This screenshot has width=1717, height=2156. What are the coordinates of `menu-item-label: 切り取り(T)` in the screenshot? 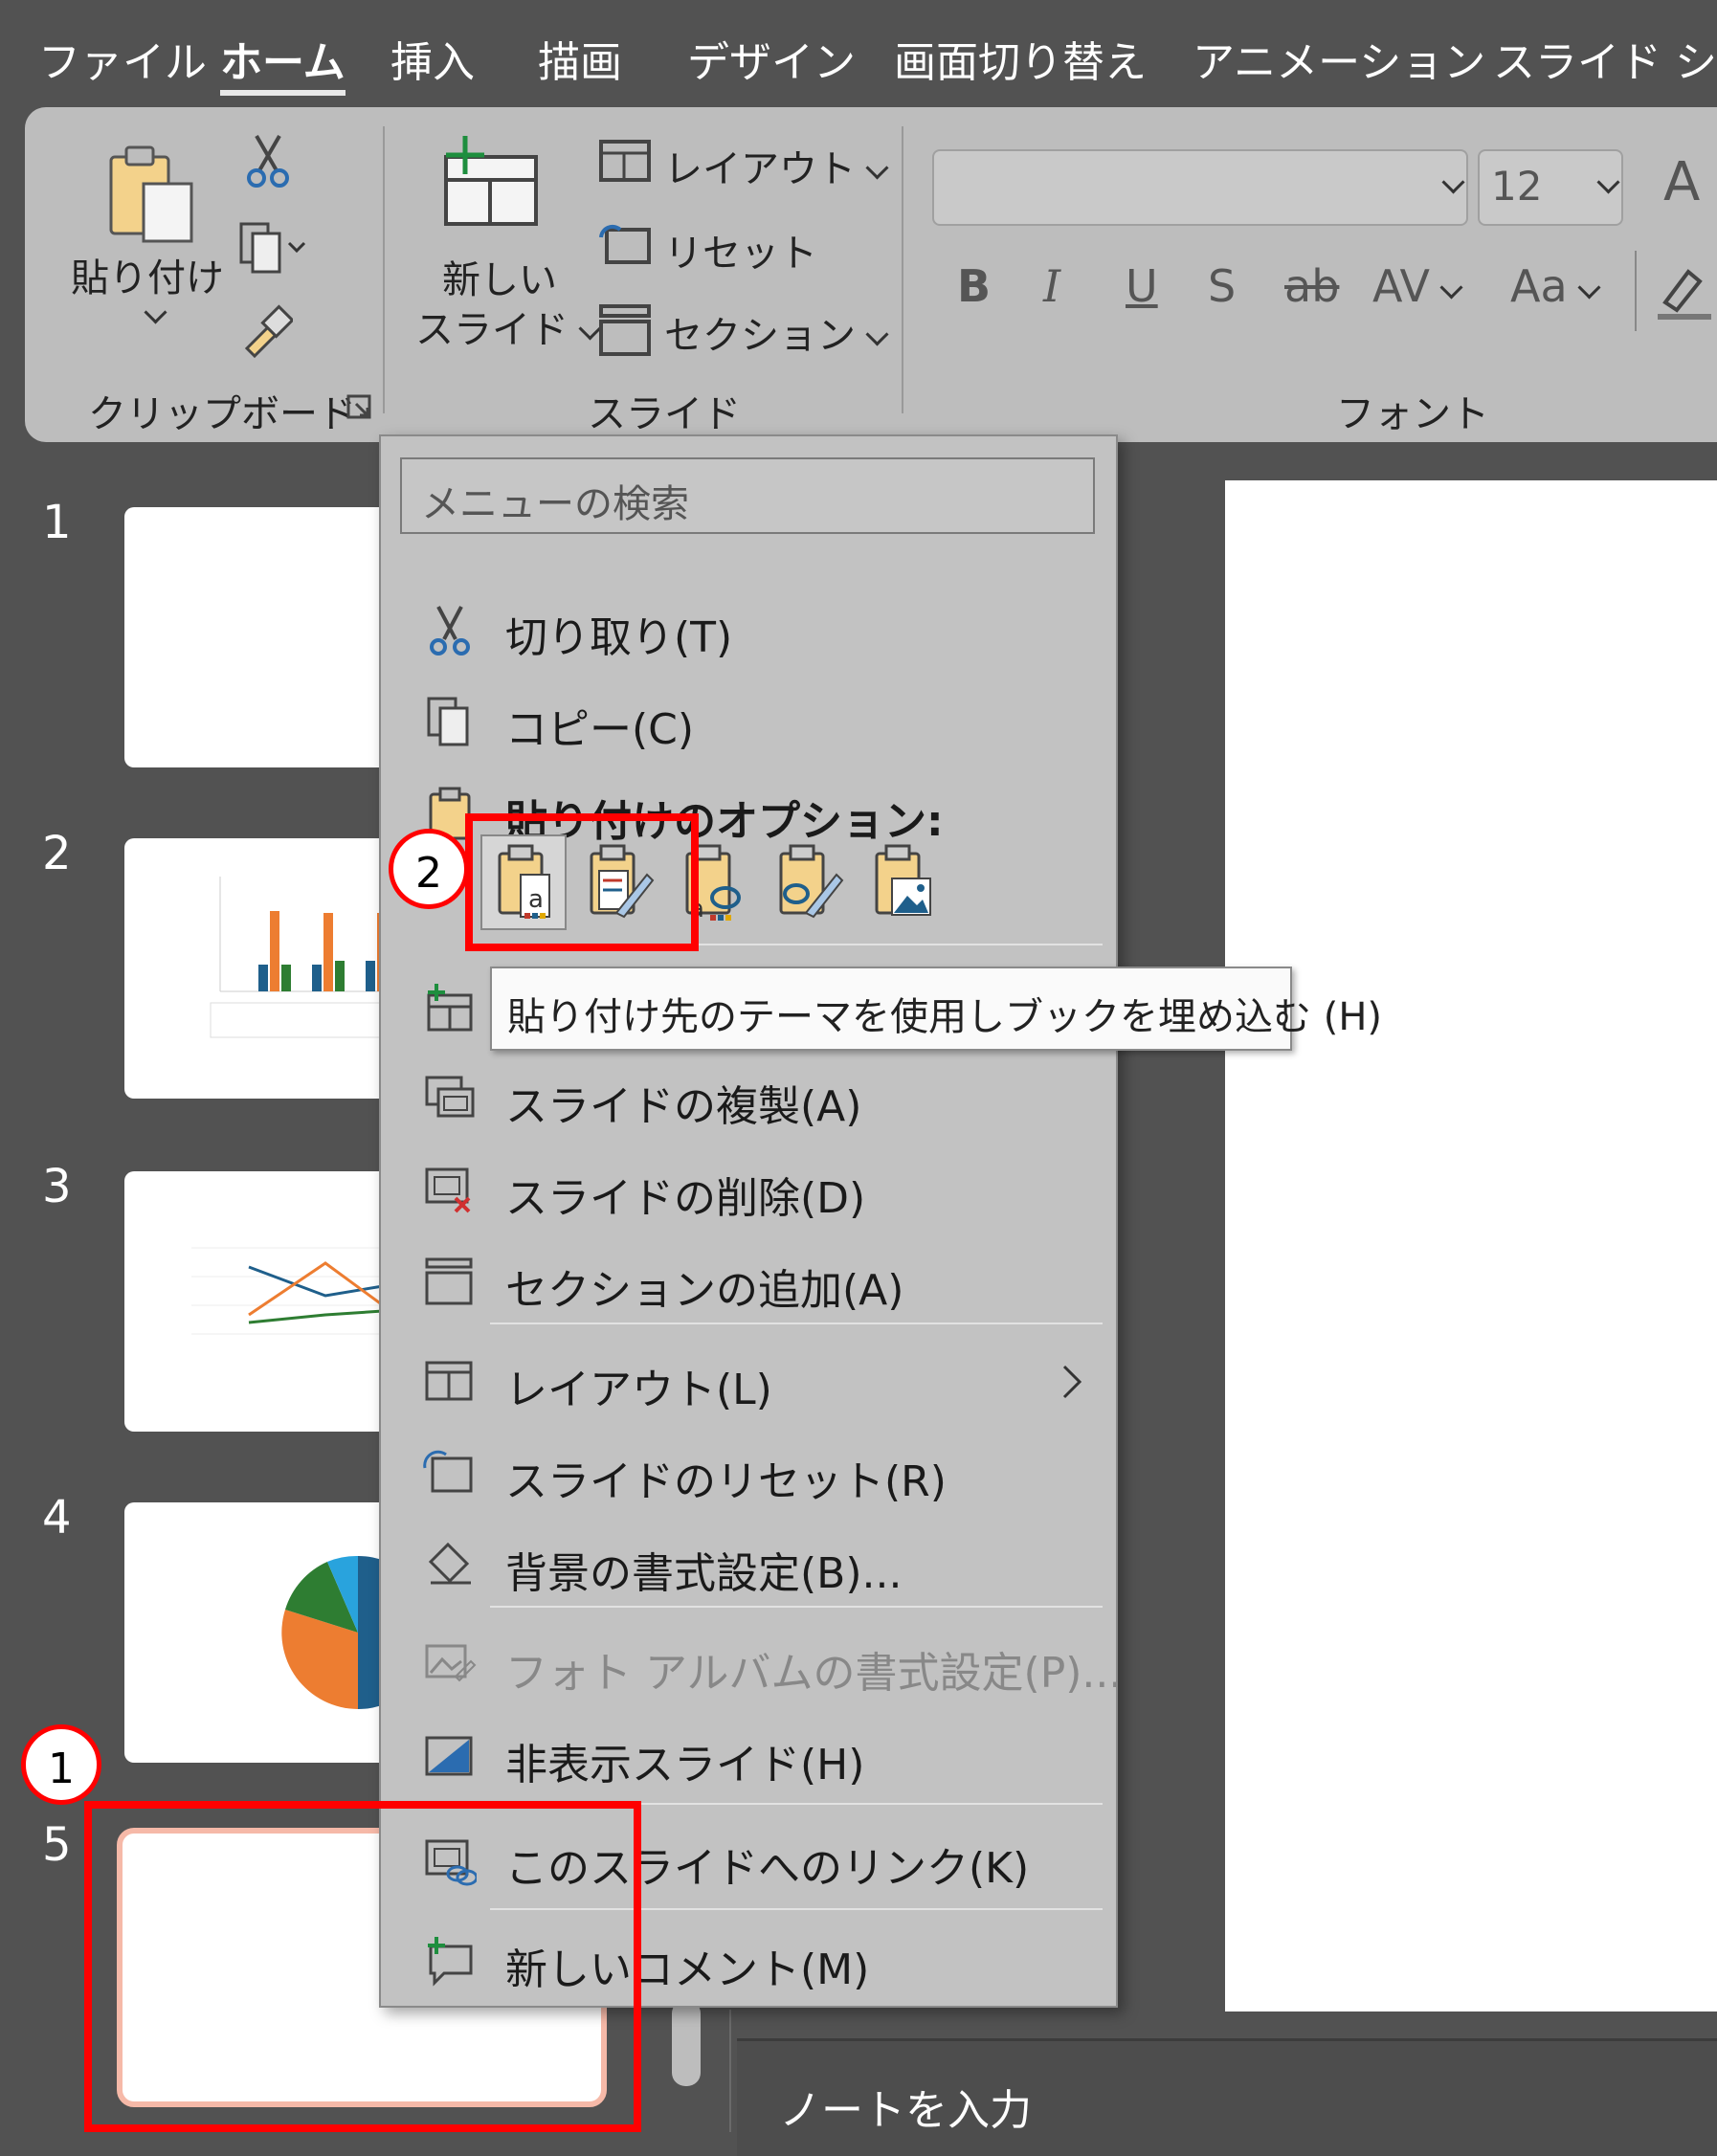 It's located at (619, 637).